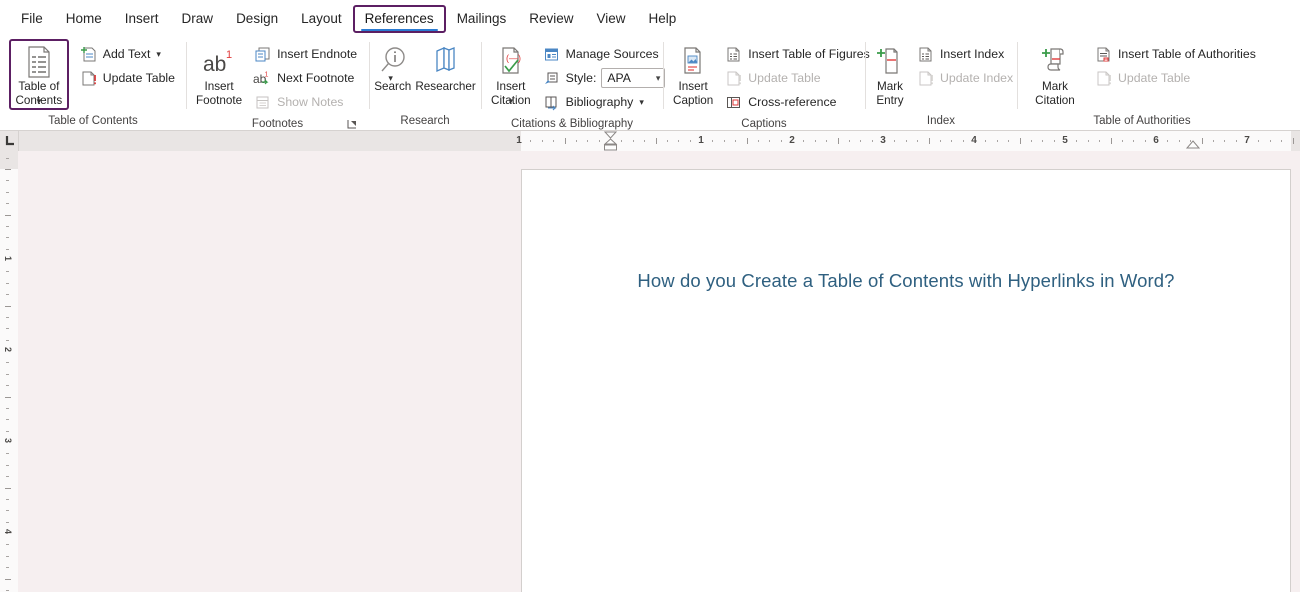 This screenshot has width=1300, height=592. Describe the element at coordinates (1103, 54) in the screenshot. I see `insert-table-of-authorities-icon` at that location.